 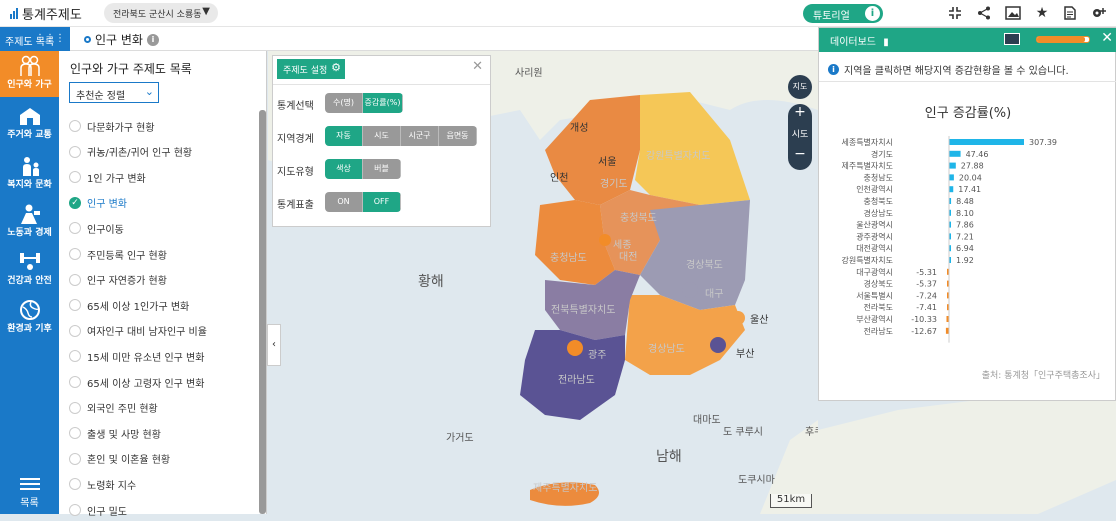 What do you see at coordinates (29, 489) in the screenshot?
I see `menu-button: 목록` at bounding box center [29, 489].